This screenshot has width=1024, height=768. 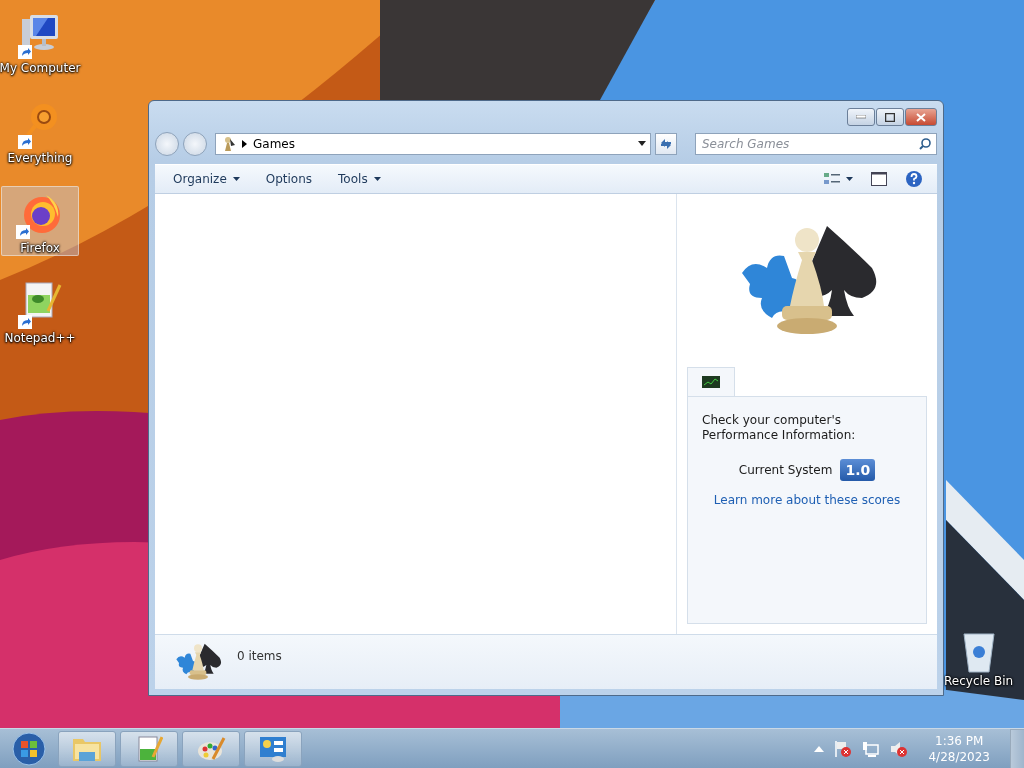 I want to click on recycle-bin-icon, so click(x=978, y=652).